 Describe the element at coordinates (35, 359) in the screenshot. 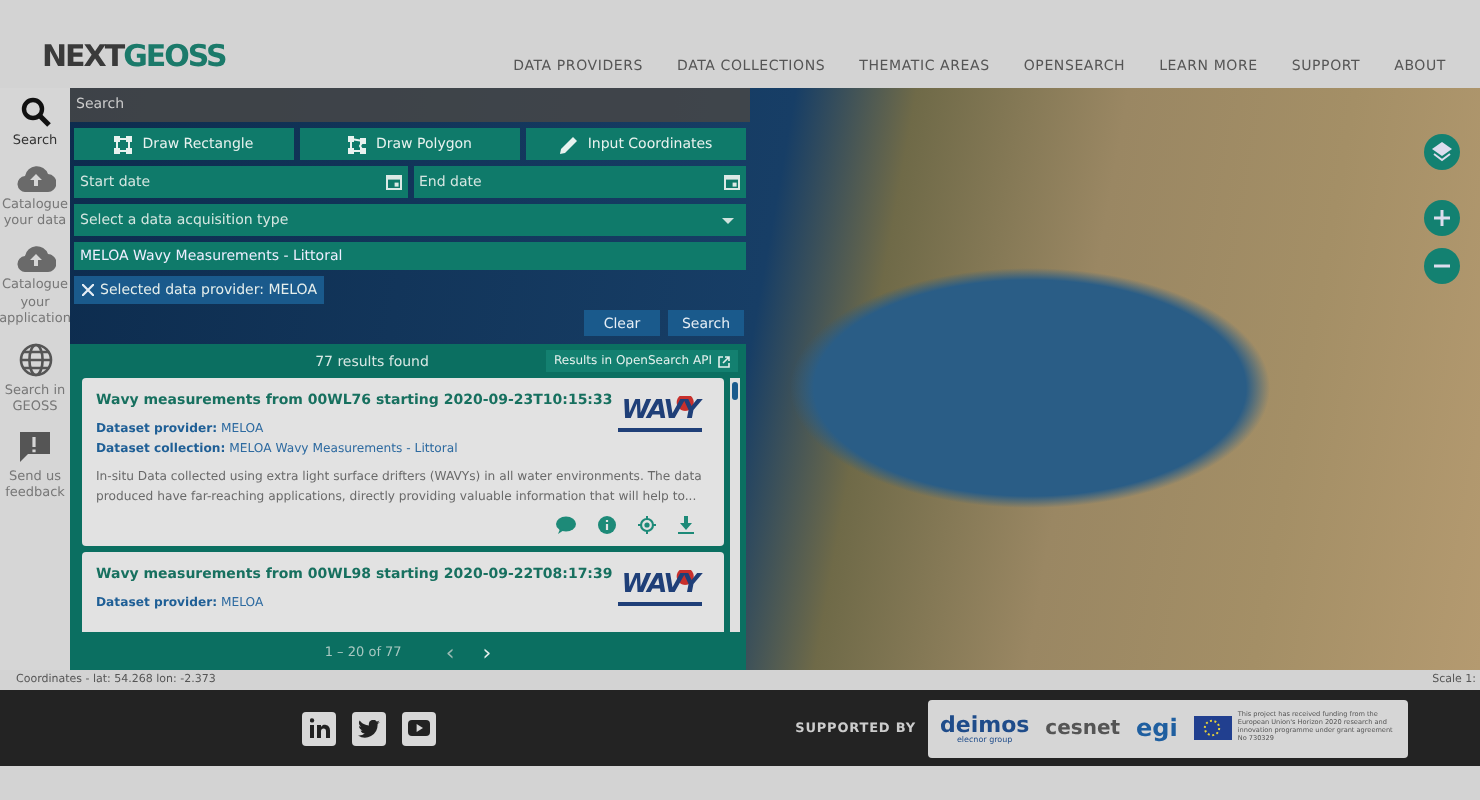

I see `globe-icon` at that location.